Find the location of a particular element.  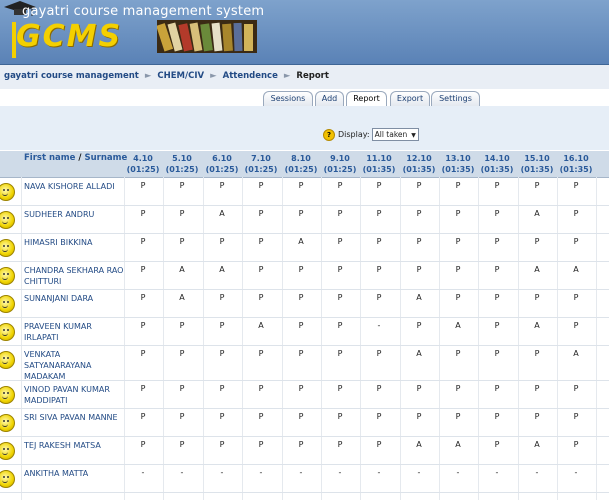

tab-sessions: Sessions is located at coordinates (288, 98).